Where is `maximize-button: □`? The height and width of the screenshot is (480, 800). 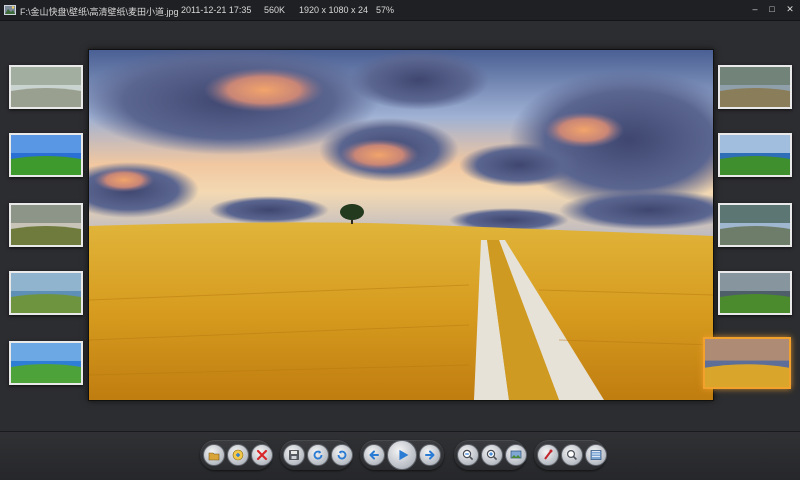
maximize-button: □ is located at coordinates (772, 9).